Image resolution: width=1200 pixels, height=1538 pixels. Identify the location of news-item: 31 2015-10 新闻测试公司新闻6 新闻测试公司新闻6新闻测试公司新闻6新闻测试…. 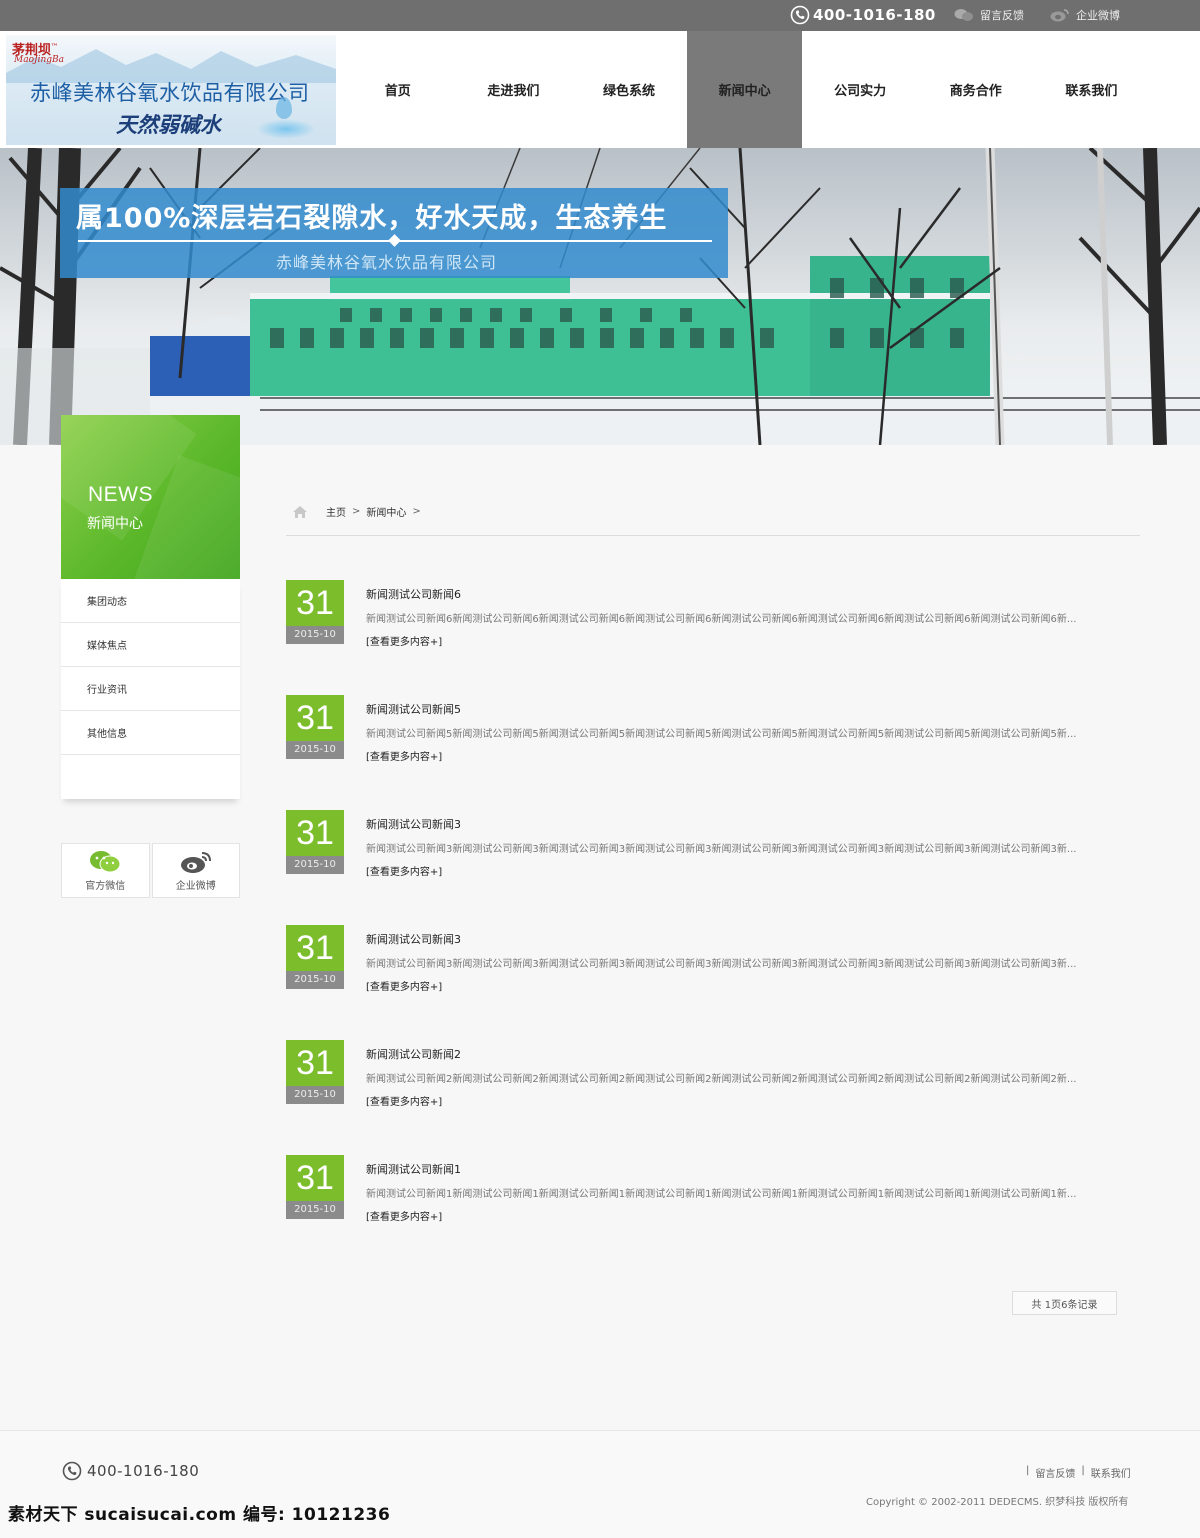
(713, 615).